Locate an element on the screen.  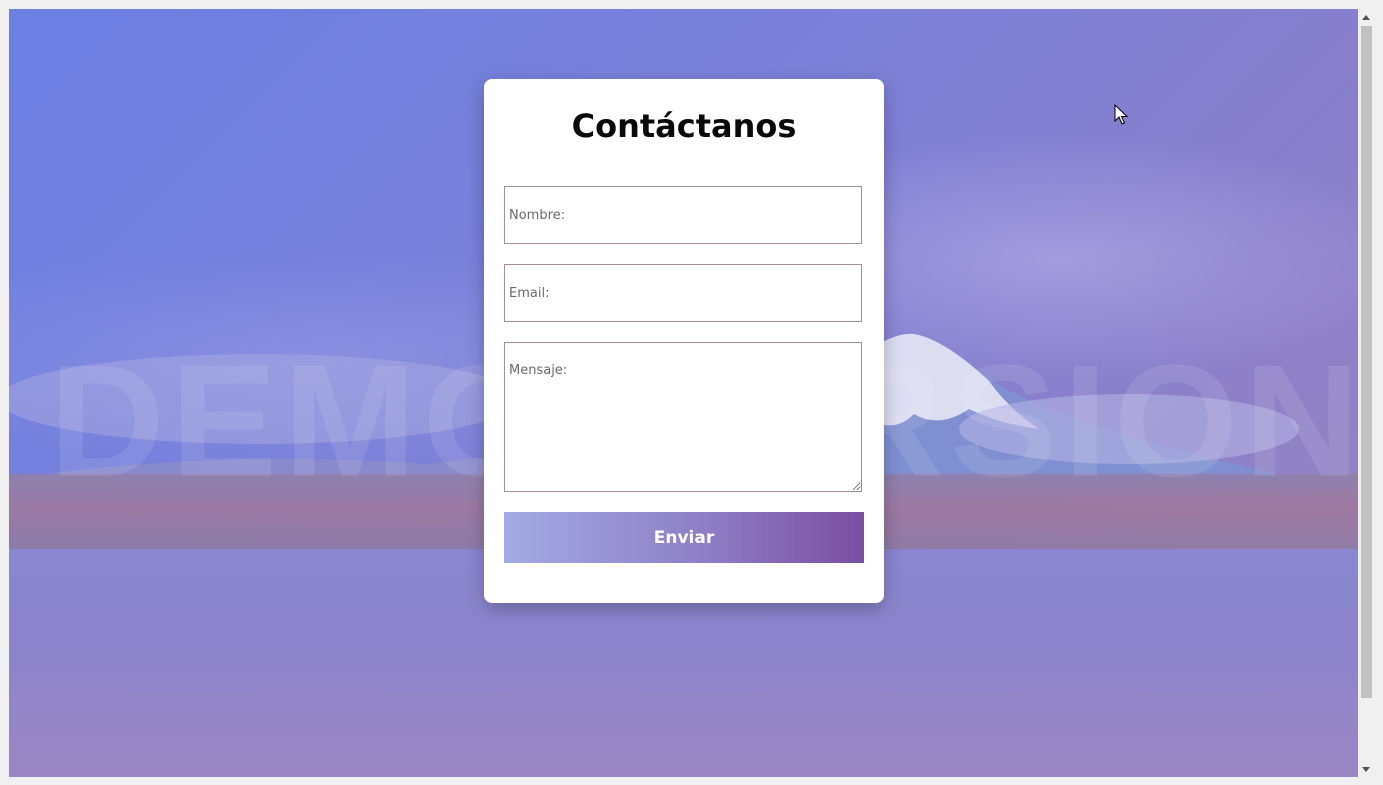
submit-button: Enviar is located at coordinates (684, 537).